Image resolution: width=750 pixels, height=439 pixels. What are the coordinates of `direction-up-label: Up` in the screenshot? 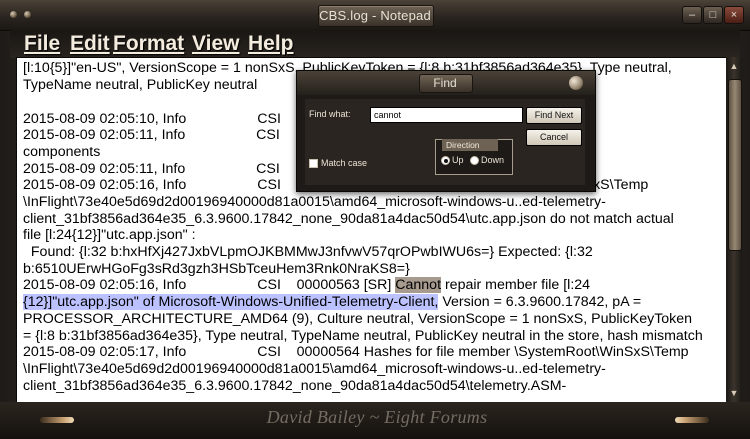 It's located at (458, 160).